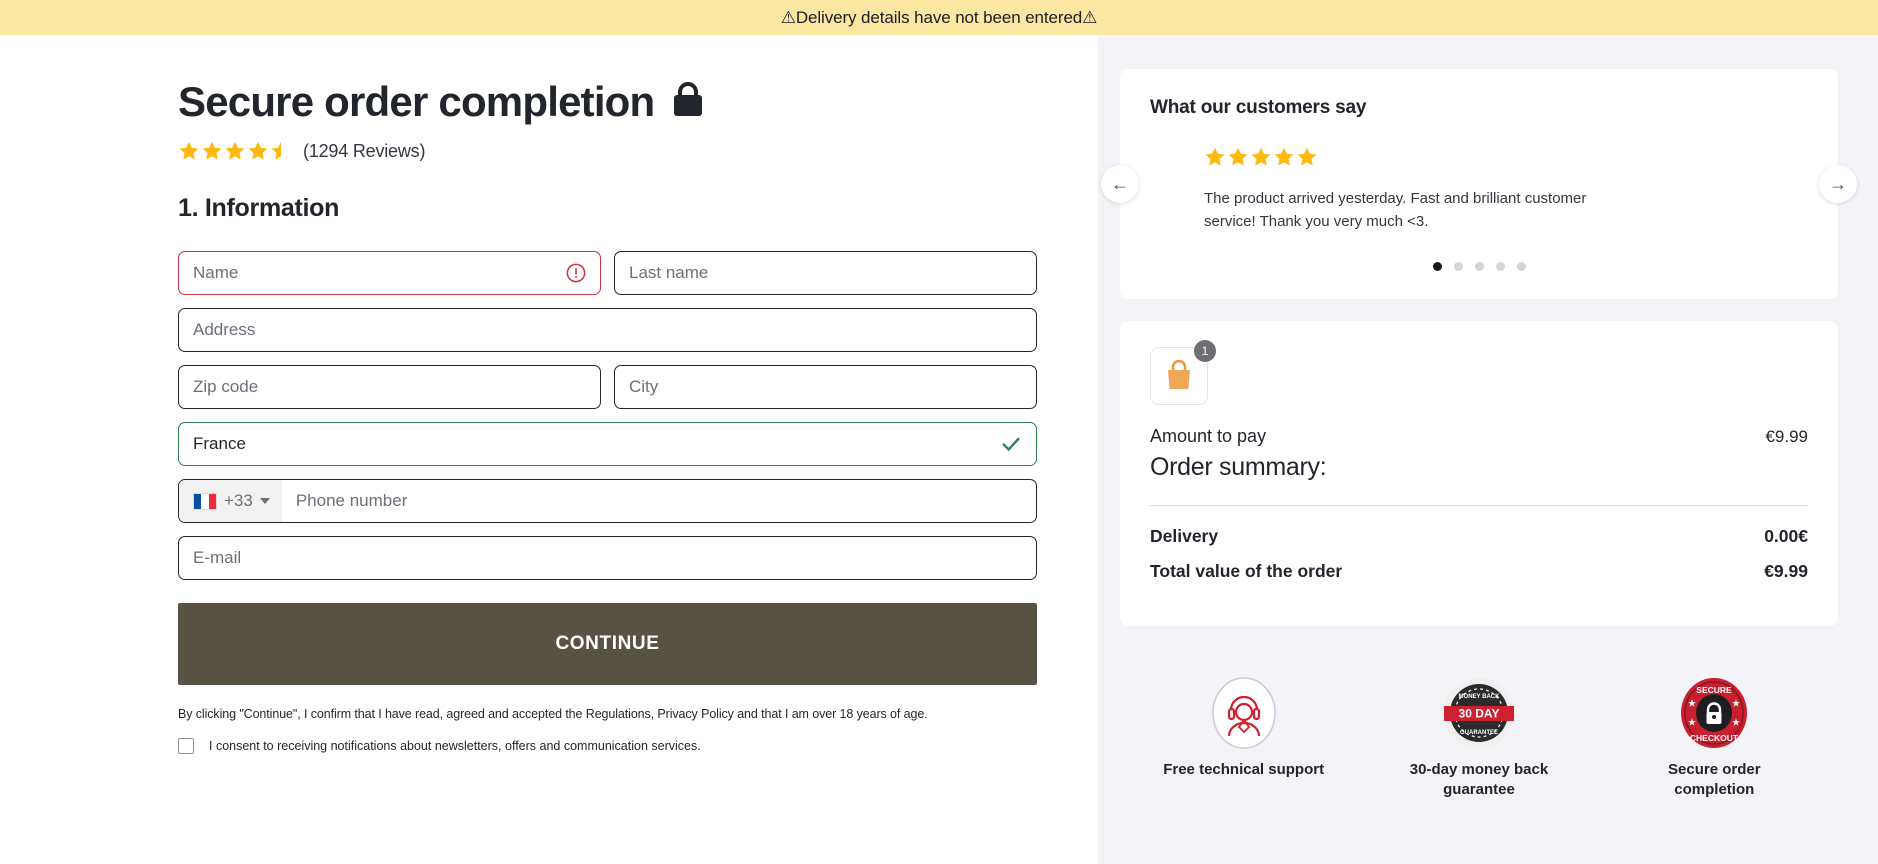 The height and width of the screenshot is (864, 1878). I want to click on trust-badge-label: 30-day money back guarantee, so click(1479, 779).